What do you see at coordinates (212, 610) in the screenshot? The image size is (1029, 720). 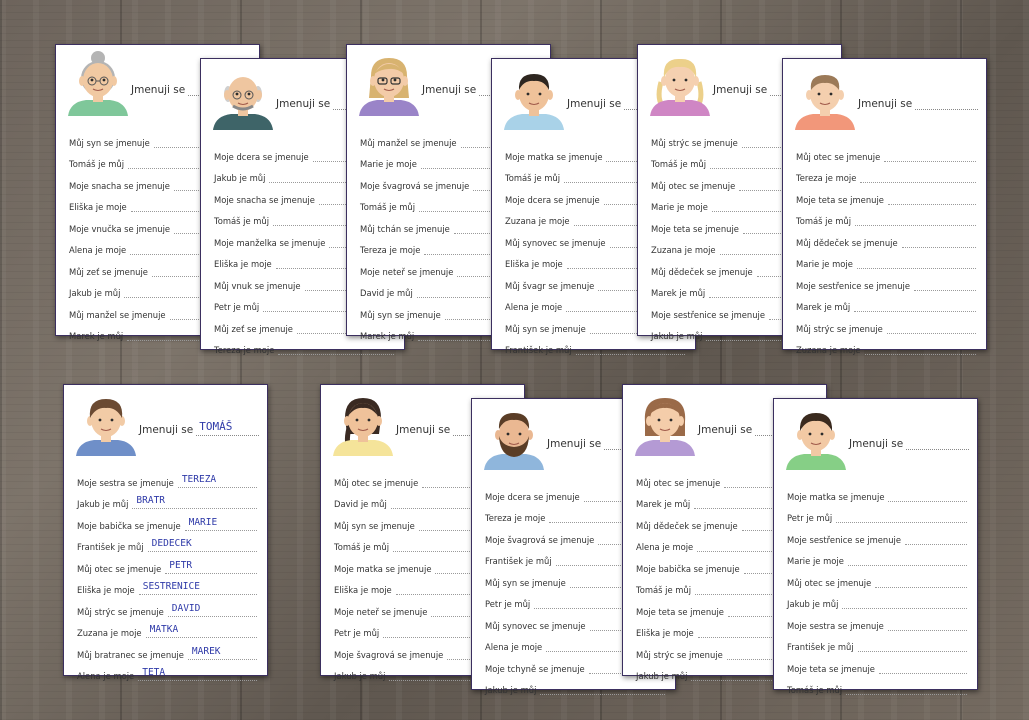 I see `answer-field: DAVID` at bounding box center [212, 610].